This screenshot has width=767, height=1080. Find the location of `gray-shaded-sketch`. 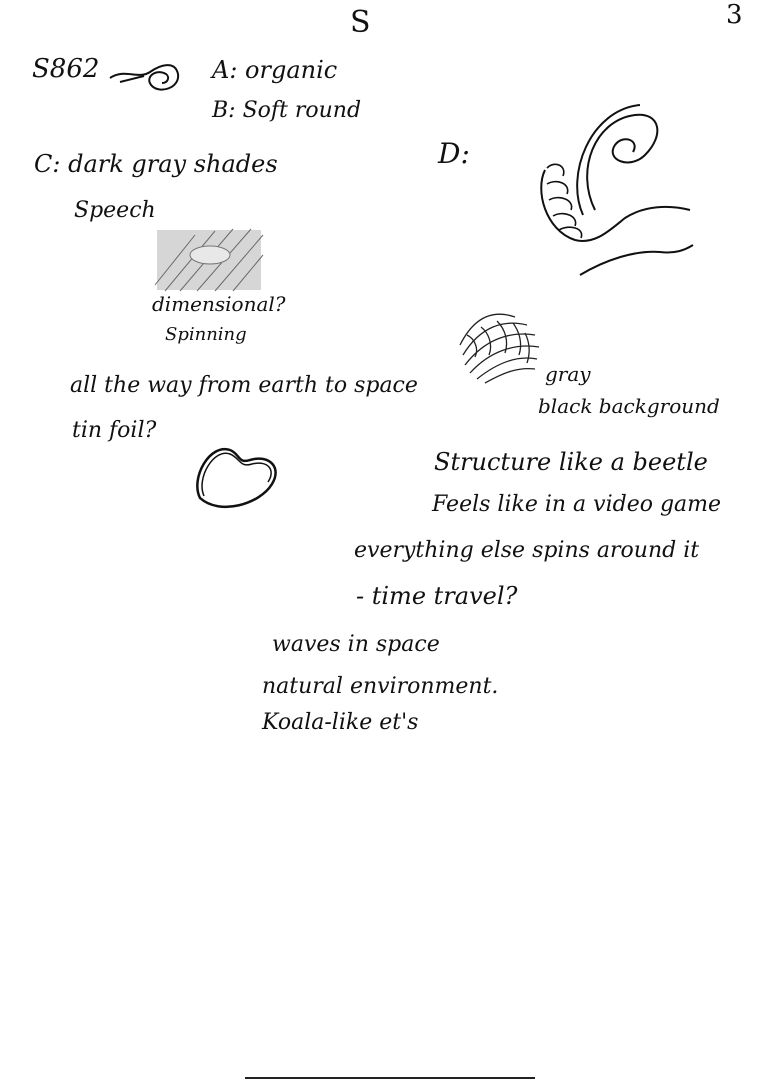

gray-shaded-sketch is located at coordinates (209, 260).